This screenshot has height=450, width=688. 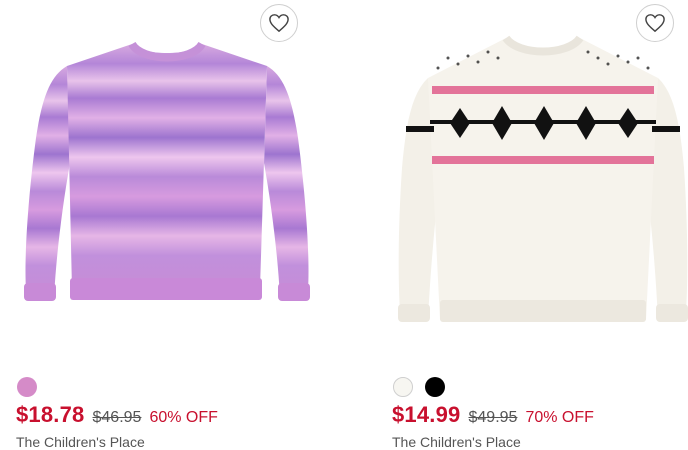 I want to click on price-row: $18.78 $46.95 60% OFF, so click(x=117, y=415).